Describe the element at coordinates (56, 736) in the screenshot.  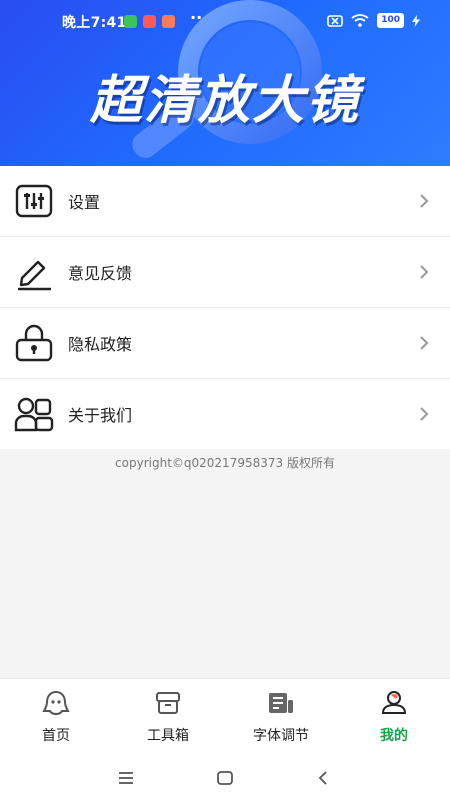
I see `tab-label: 首页` at that location.